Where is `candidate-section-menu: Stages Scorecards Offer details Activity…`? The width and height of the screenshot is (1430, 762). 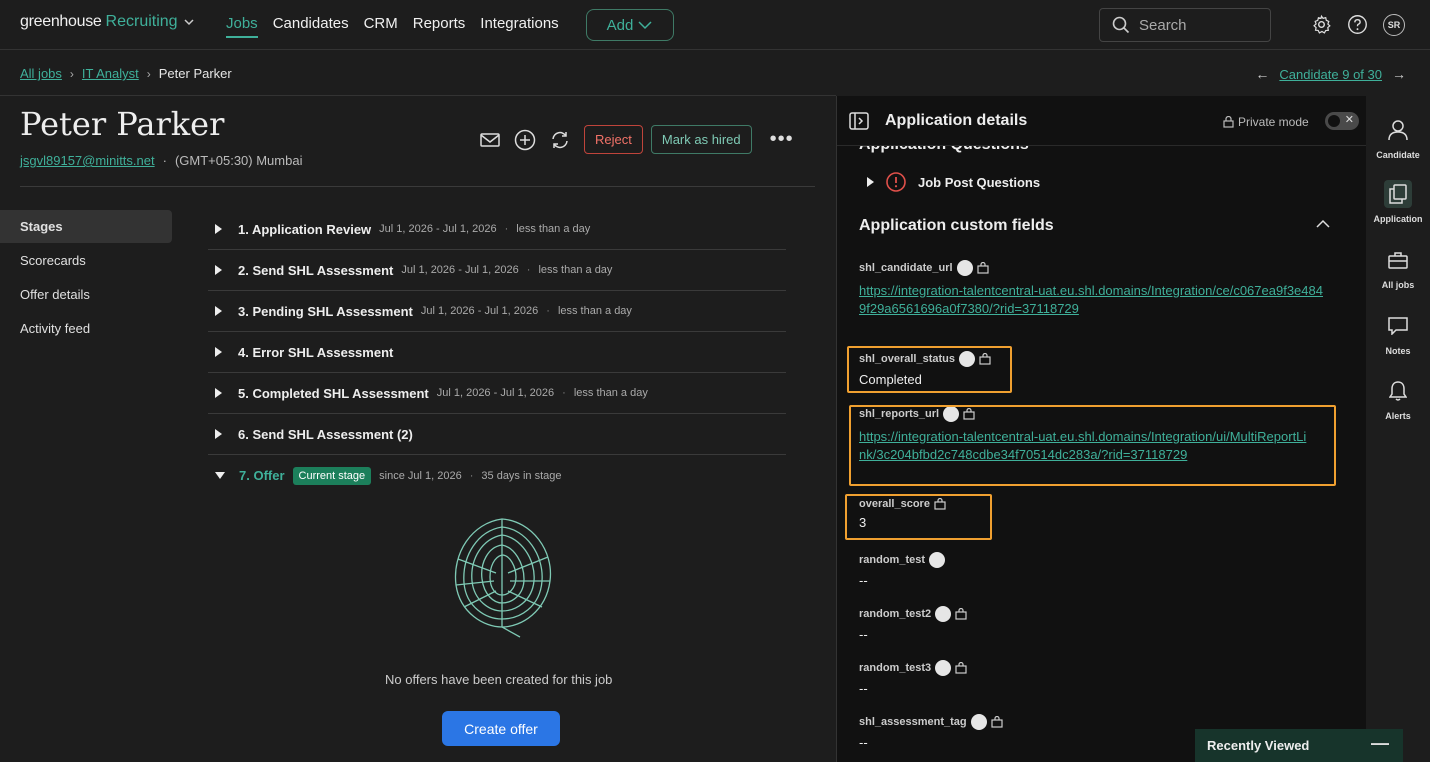 candidate-section-menu: Stages Scorecards Offer details Activity… is located at coordinates (86, 278).